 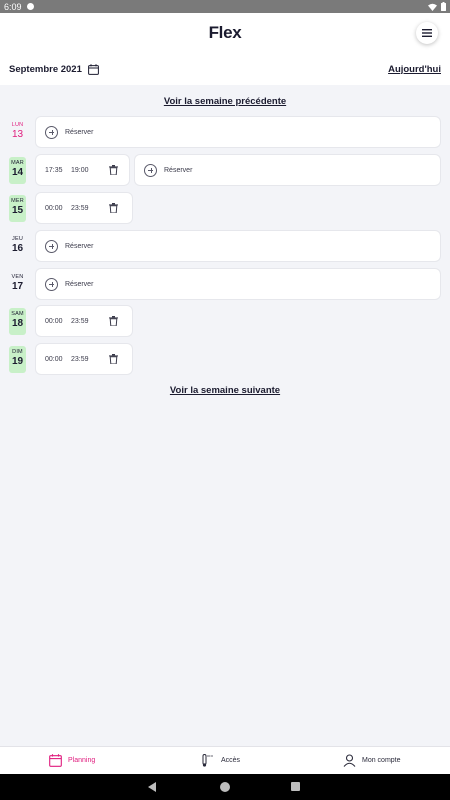 I want to click on day-name: MAR, so click(x=17, y=163).